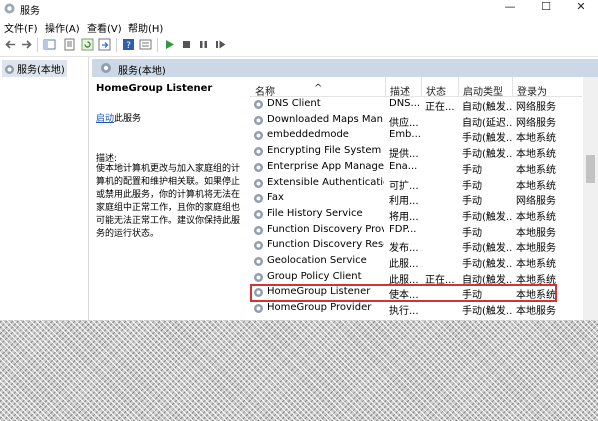  I want to click on menu-file: 文件(F), so click(21, 27).